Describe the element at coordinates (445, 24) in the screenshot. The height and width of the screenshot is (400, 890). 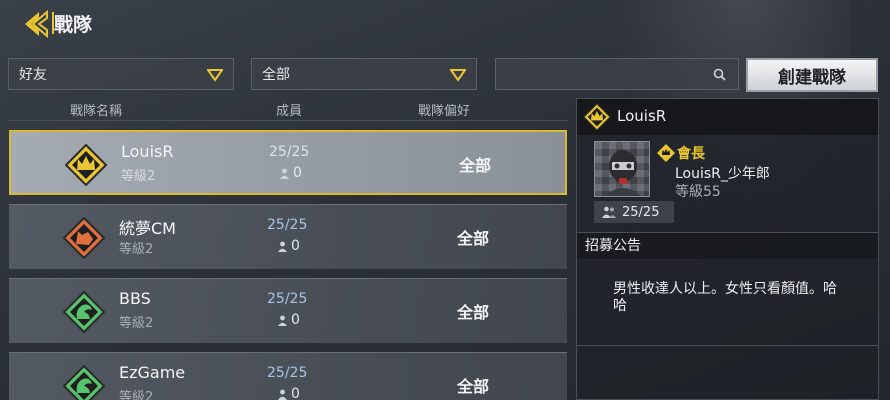
I see `header: 戰隊` at that location.